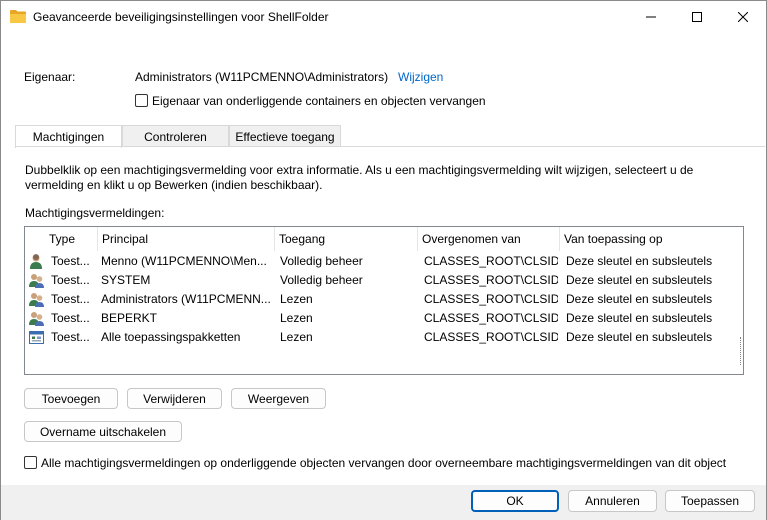 This screenshot has height=520, width=767. Describe the element at coordinates (186, 239) in the screenshot. I see `column-principal: Principal` at that location.